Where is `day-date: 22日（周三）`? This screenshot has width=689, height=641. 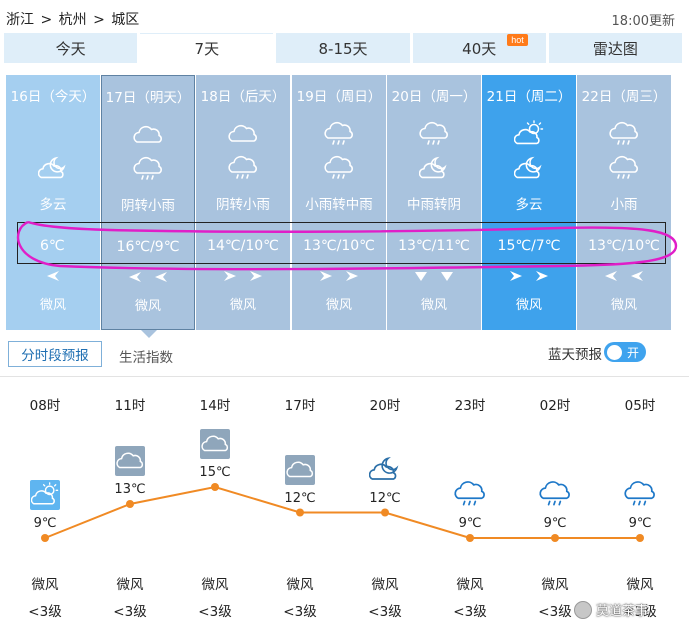 day-date: 22日（周三） is located at coordinates (624, 97).